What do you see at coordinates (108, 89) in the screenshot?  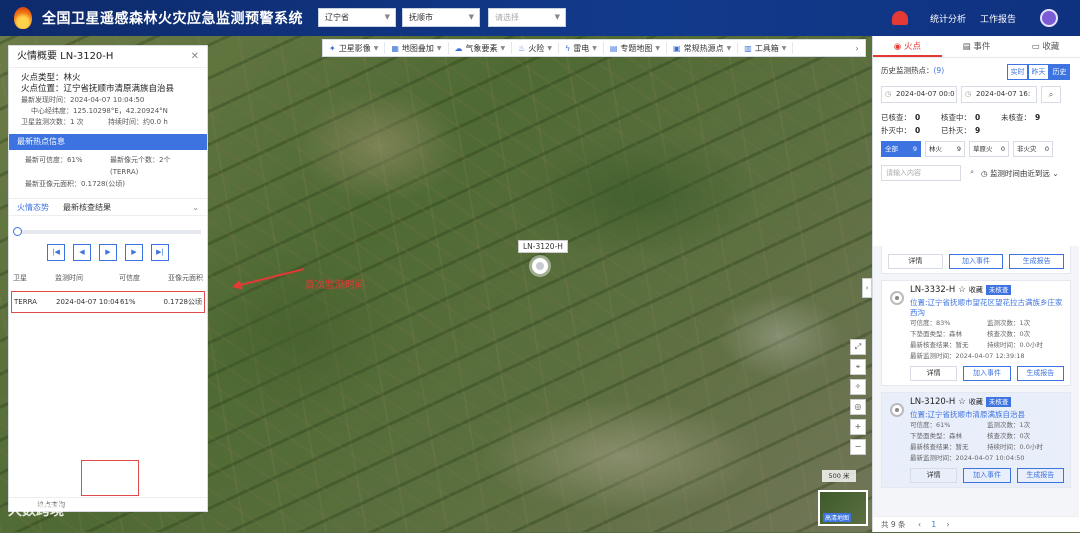 I see `location-row: 火点位置：辽宁省抚顺市清原满族自治县` at bounding box center [108, 89].